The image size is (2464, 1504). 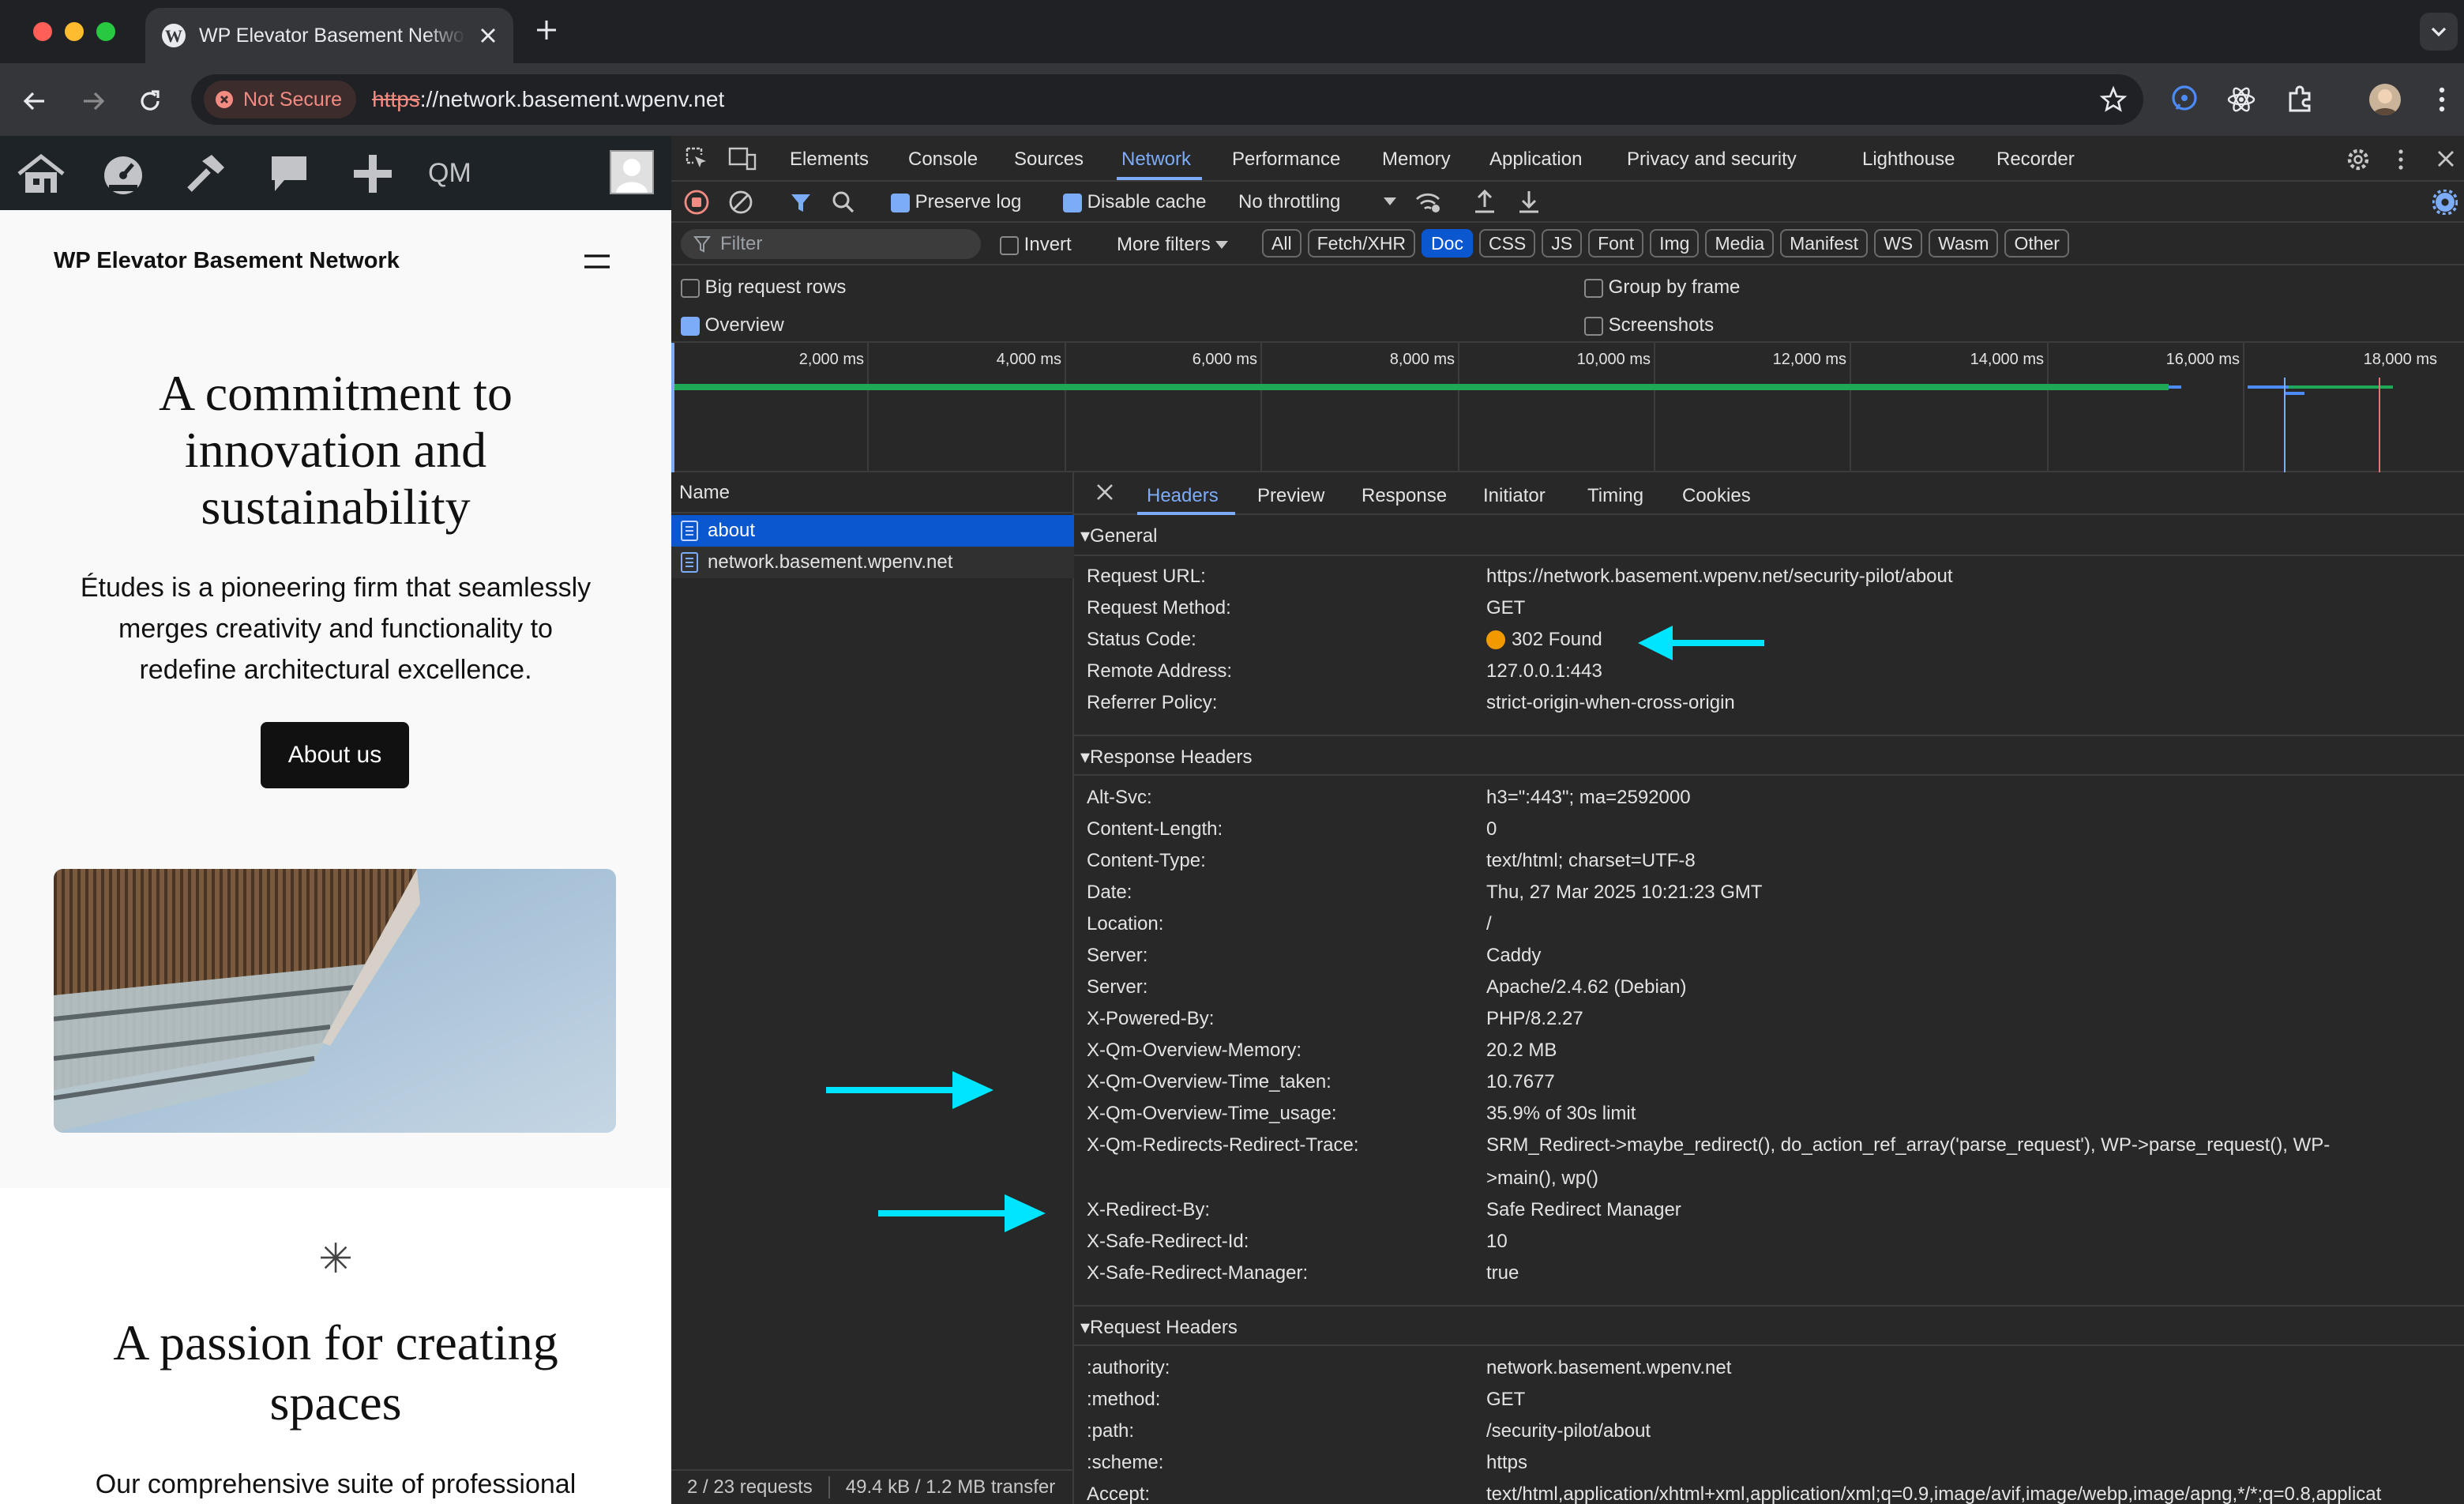 I want to click on more-filters-dropdown: More filters, so click(x=1173, y=245).